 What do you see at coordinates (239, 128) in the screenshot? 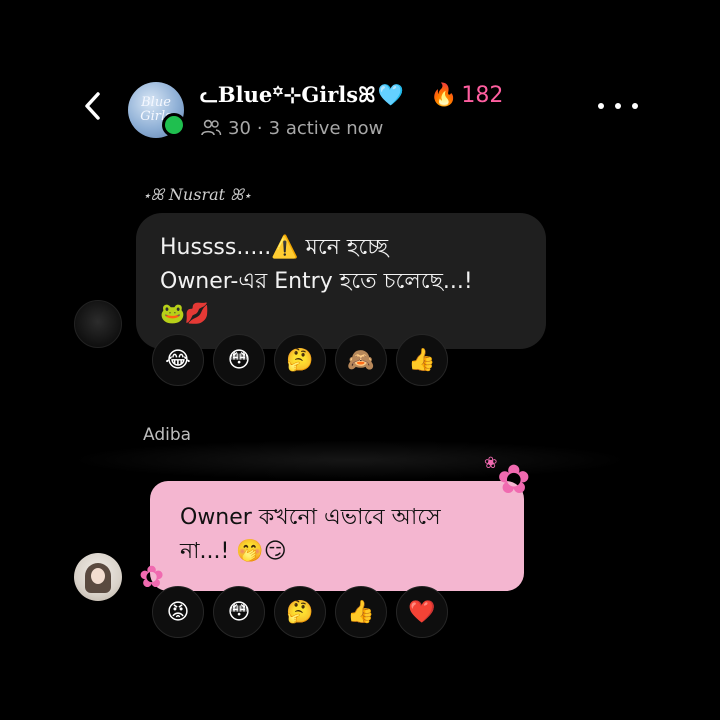
I see `member-count: 30` at bounding box center [239, 128].